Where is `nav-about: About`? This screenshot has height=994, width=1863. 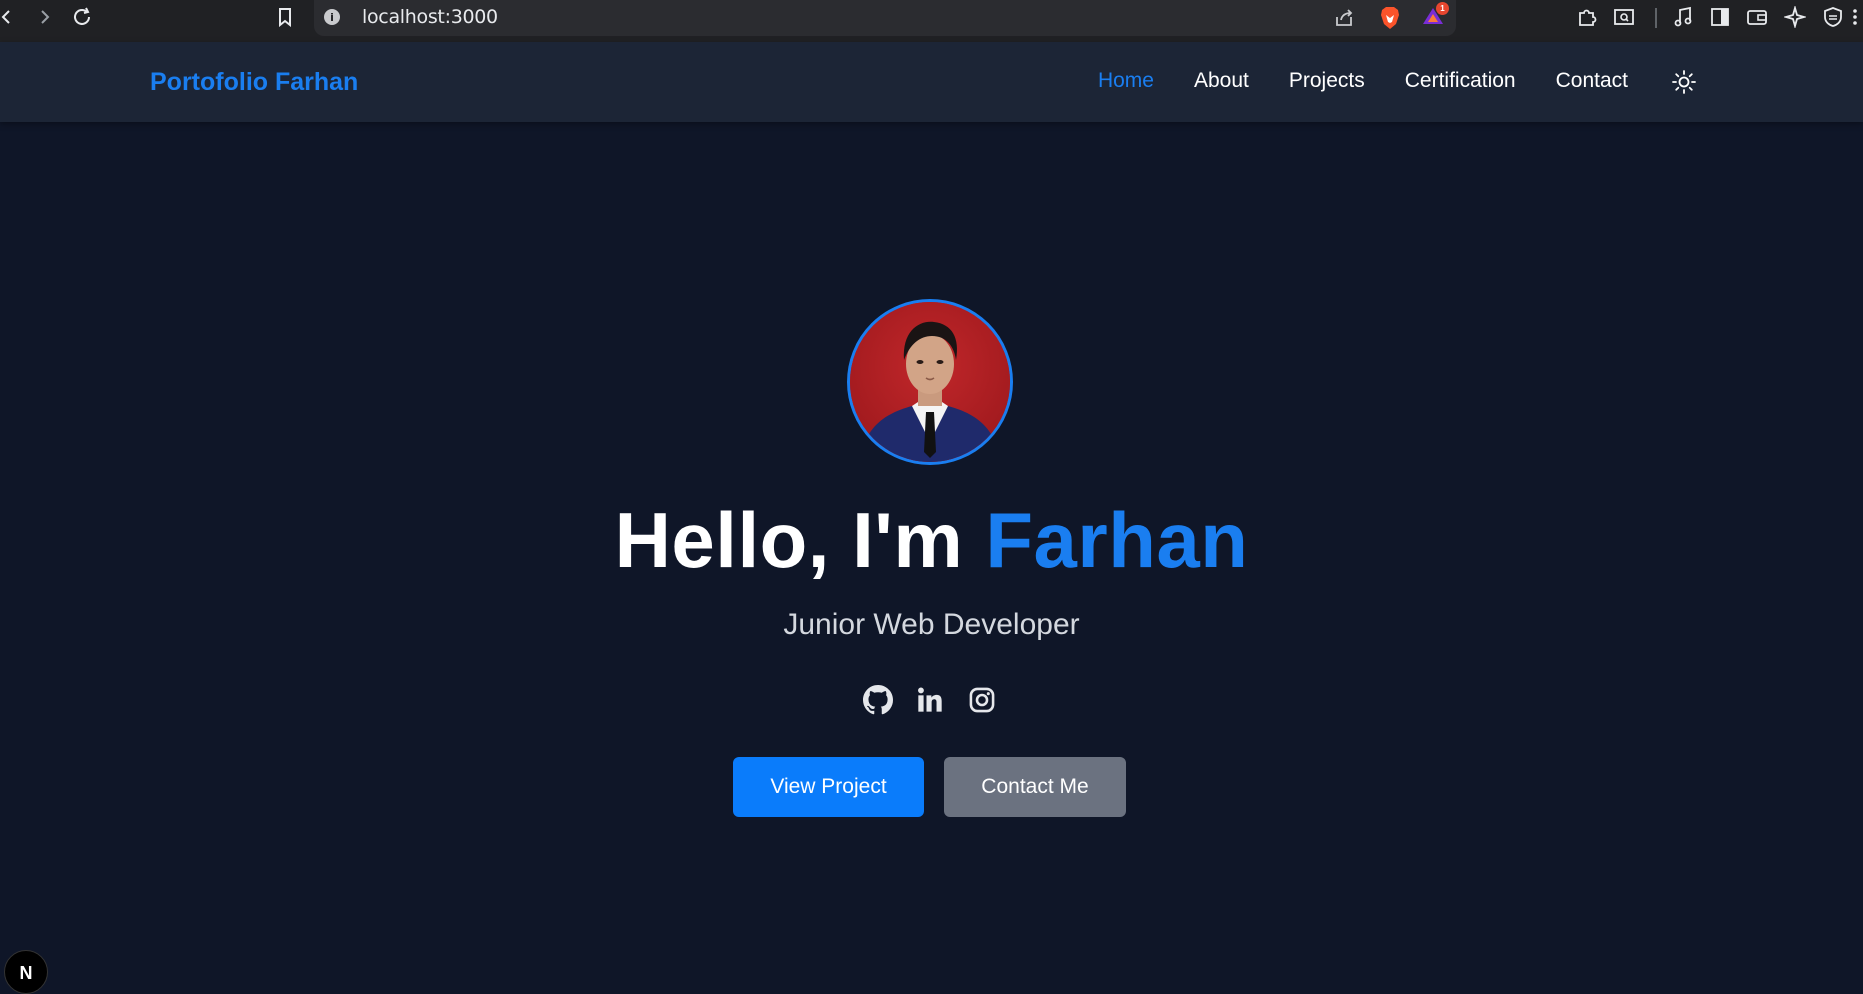 nav-about: About is located at coordinates (1221, 81).